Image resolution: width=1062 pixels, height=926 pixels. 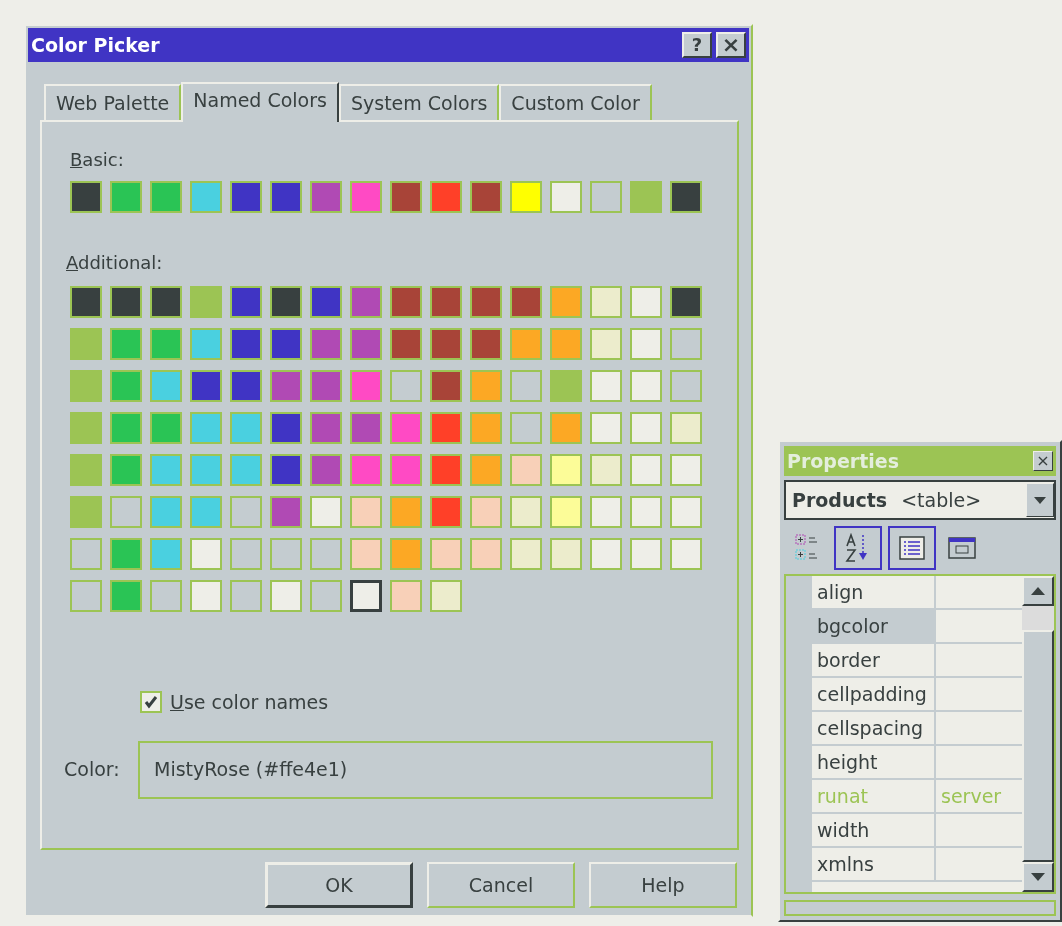 I want to click on dialog-button: Cancel, so click(x=501, y=885).